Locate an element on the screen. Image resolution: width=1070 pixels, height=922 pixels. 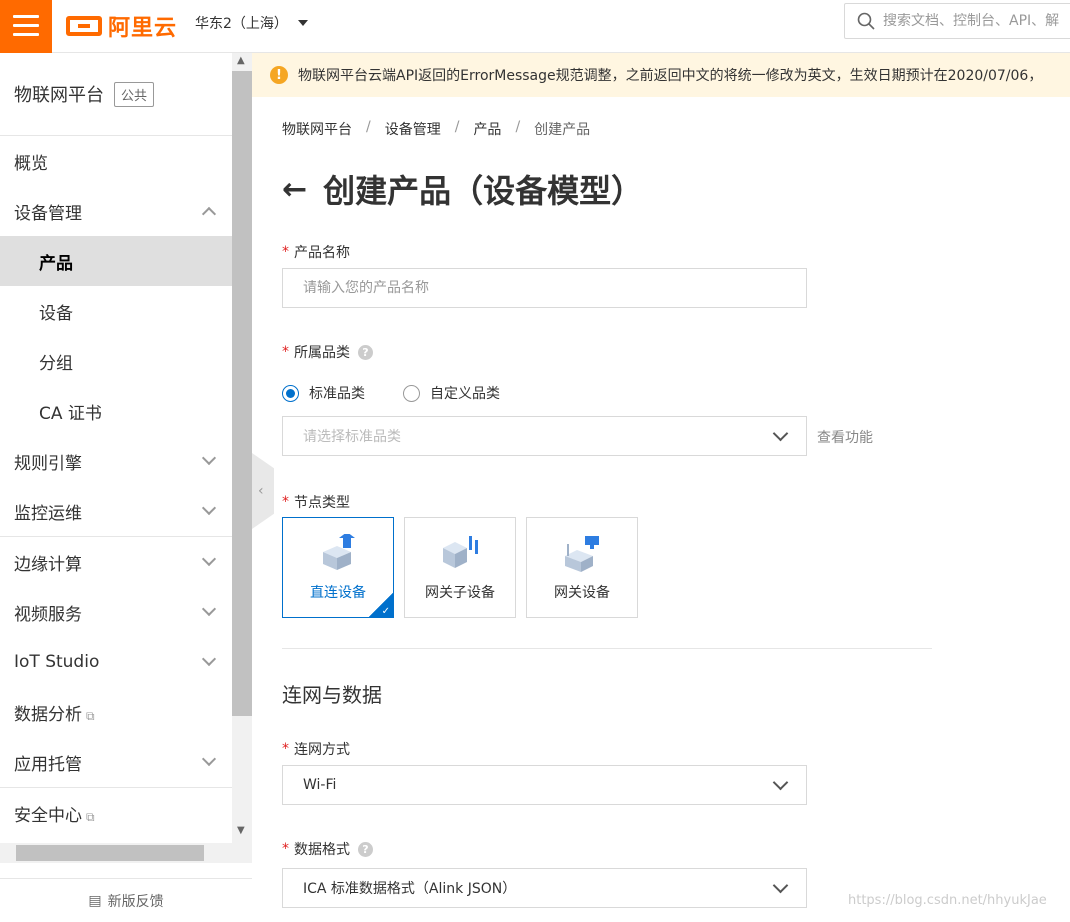
sidebar-item-label: 边缘计算 is located at coordinates (48, 564).